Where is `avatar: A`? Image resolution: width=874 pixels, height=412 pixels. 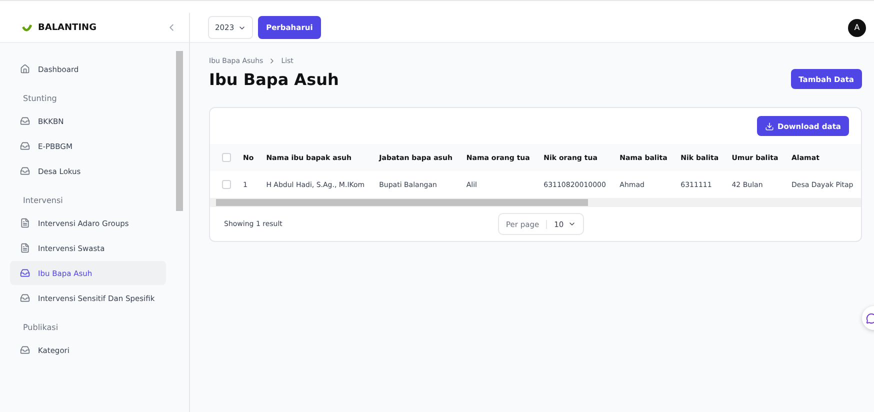
avatar: A is located at coordinates (857, 27).